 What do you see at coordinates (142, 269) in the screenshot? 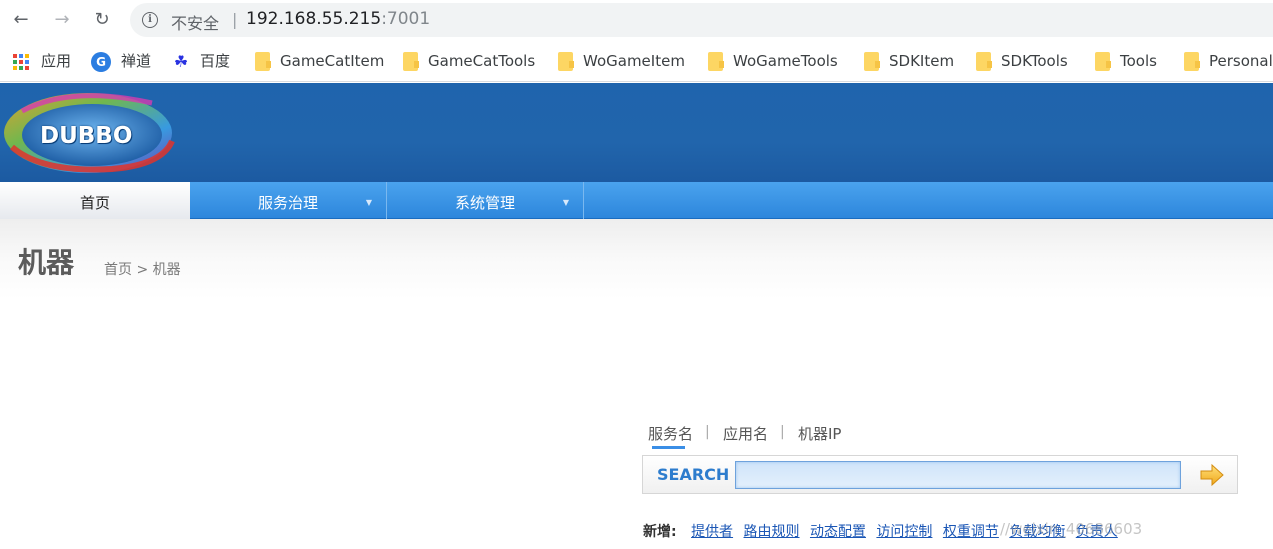
I see `breadcrumb: 首页 > 机器` at bounding box center [142, 269].